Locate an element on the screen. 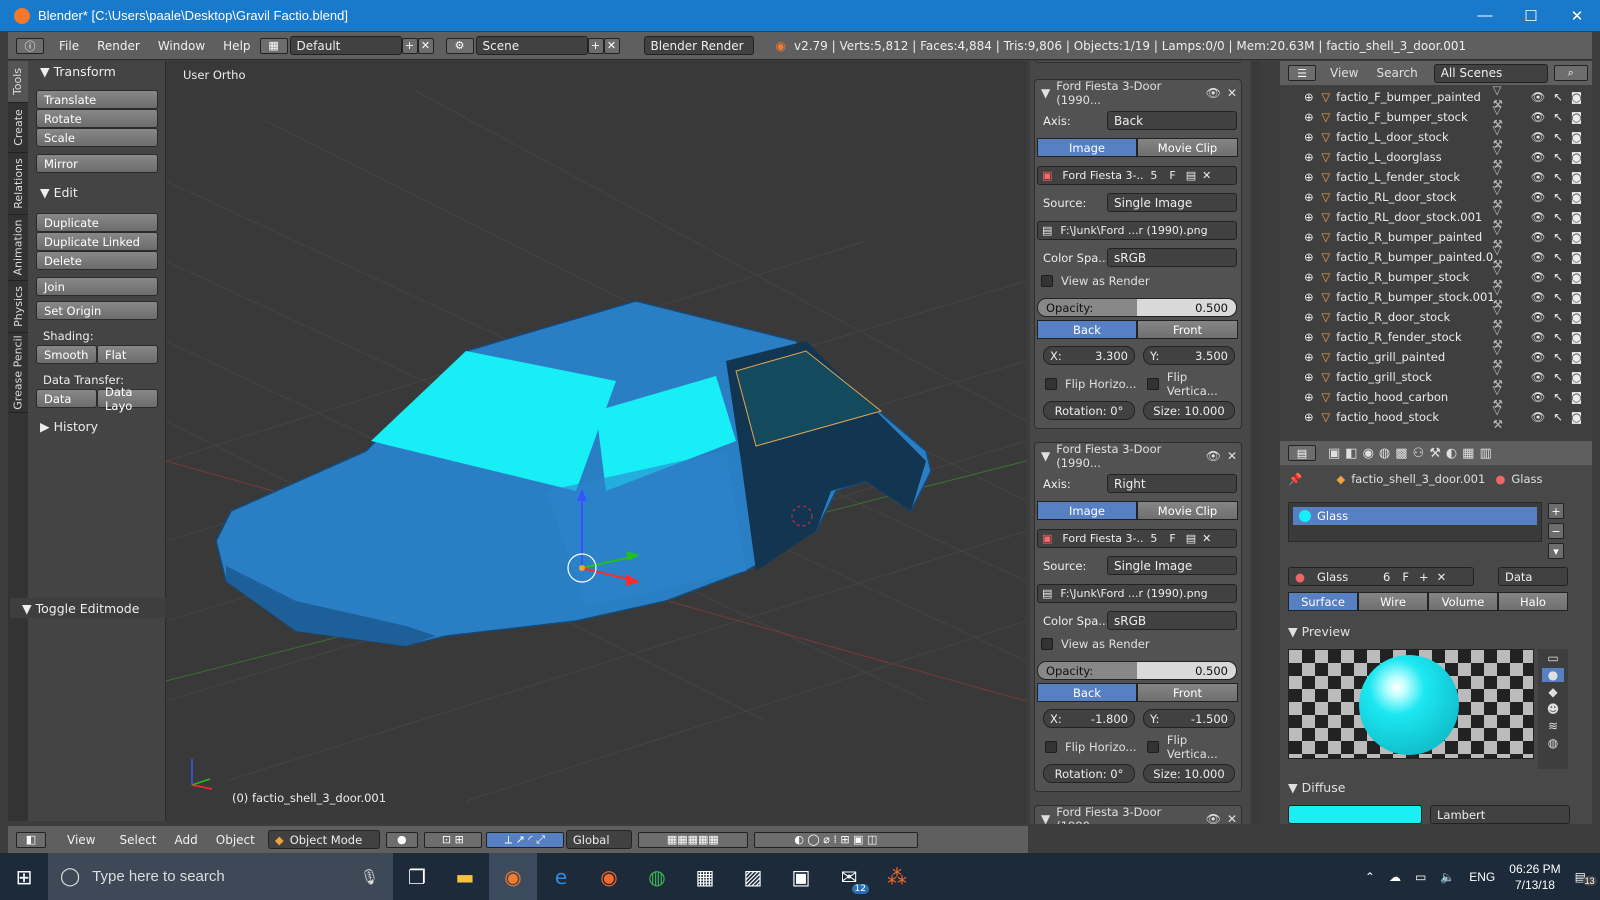 The height and width of the screenshot is (900, 1600). menu-view: View is located at coordinates (81, 840).